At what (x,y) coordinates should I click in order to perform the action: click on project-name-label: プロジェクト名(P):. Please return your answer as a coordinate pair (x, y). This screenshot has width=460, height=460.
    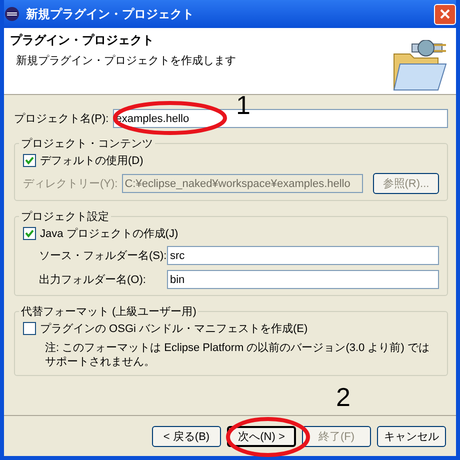
    Looking at the image, I should click on (61, 119).